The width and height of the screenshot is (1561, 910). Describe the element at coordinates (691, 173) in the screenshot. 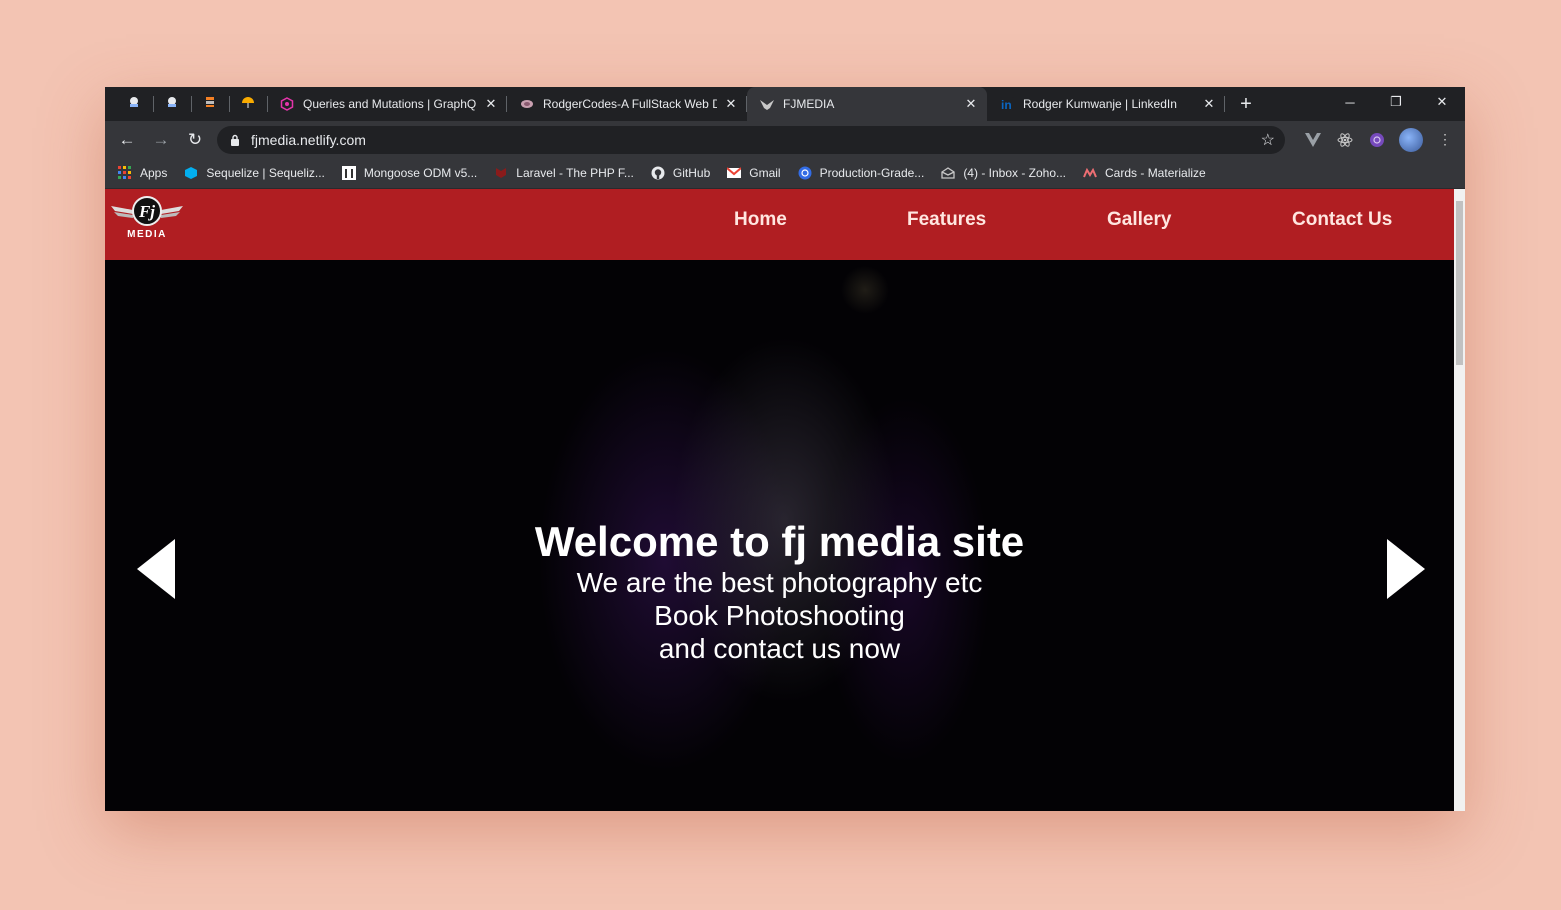

I see `bookmark-label: GitHub` at that location.